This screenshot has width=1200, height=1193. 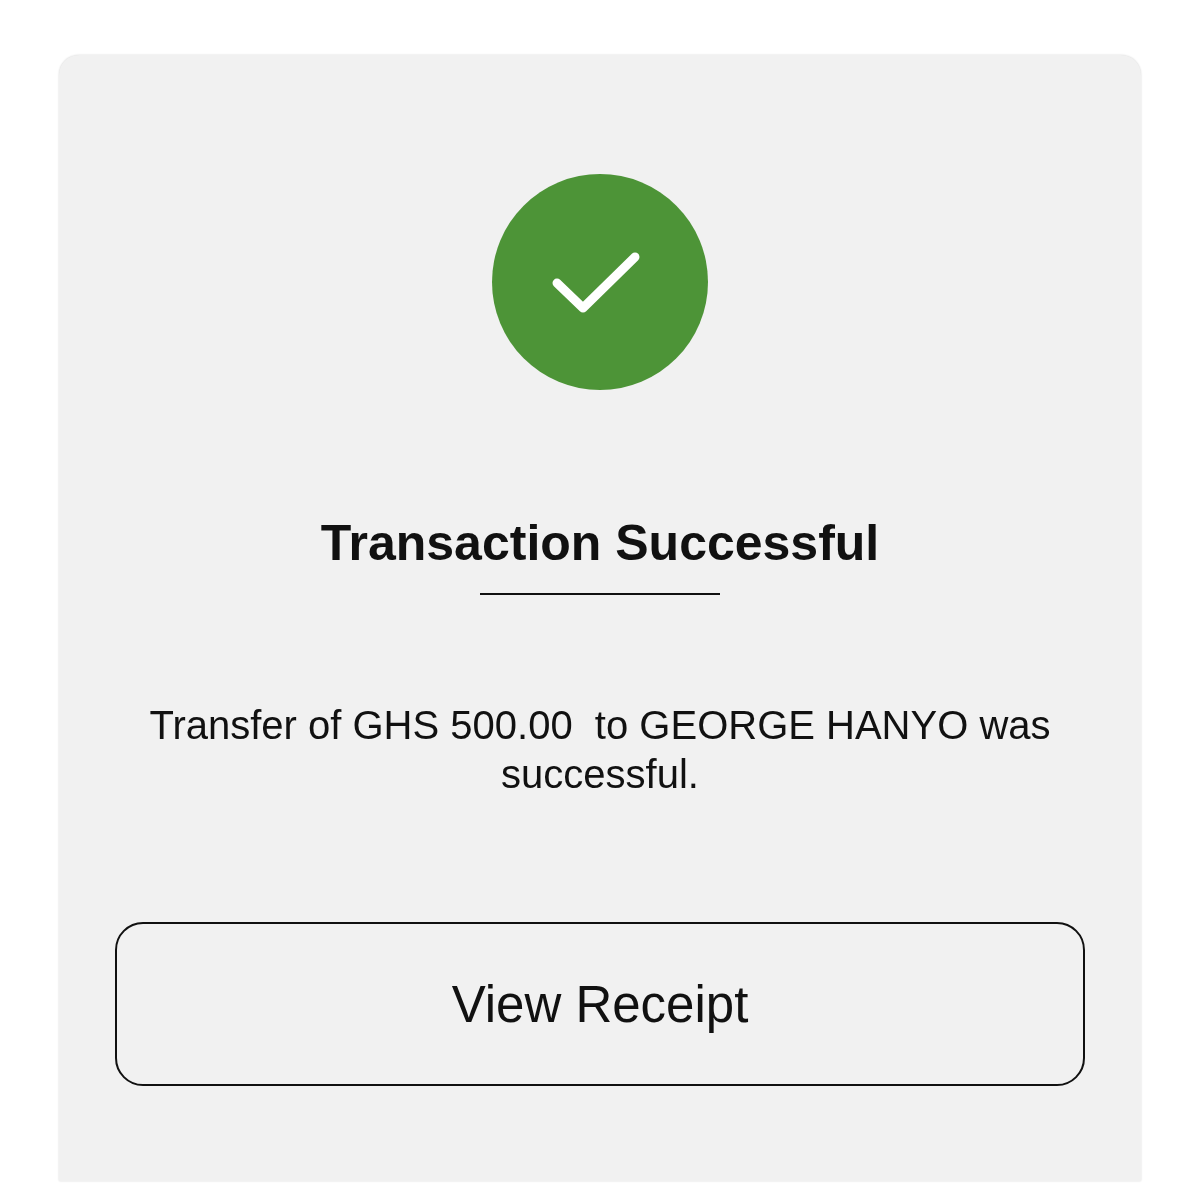 I want to click on transfer-message: Transfer of GHS 500.00 to GEORGE HANYO was successful., so click(x=600, y=750).